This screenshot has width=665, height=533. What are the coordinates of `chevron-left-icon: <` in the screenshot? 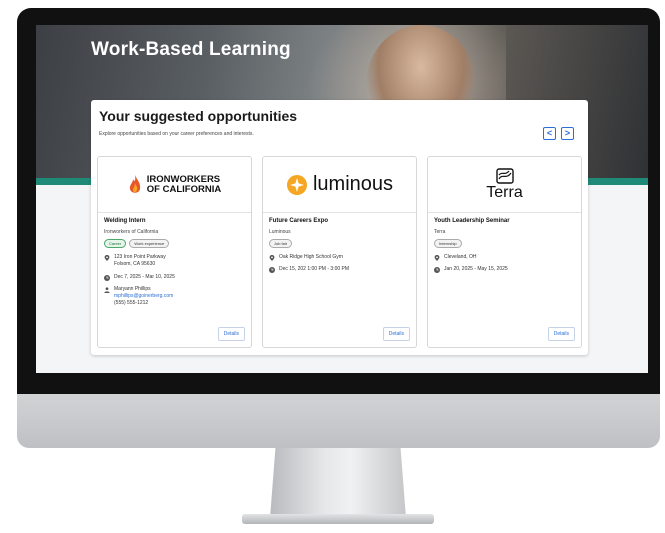 It's located at (549, 133).